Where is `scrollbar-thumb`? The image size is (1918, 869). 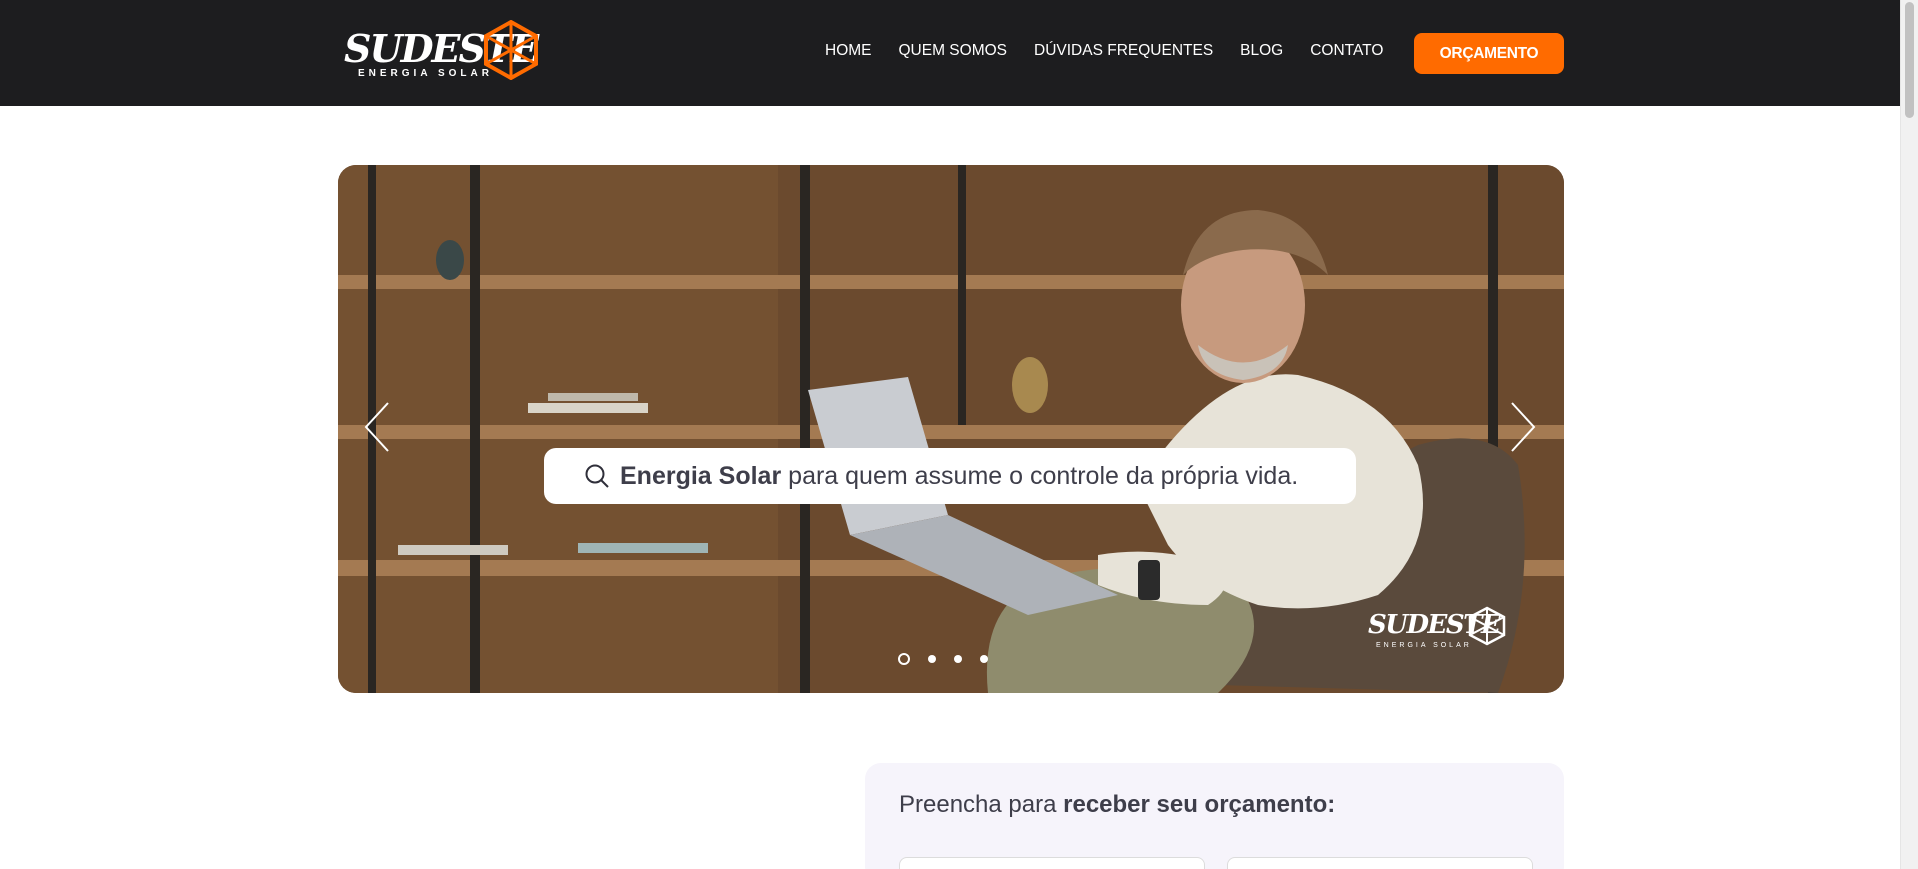
scrollbar-thumb is located at coordinates (1909, 60).